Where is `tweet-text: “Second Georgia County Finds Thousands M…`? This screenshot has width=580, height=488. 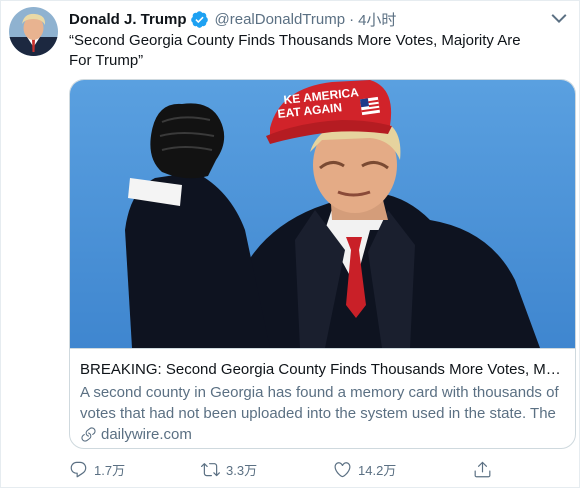 tweet-text: “Second Georgia County Finds Thousands M… is located at coordinates (295, 50).